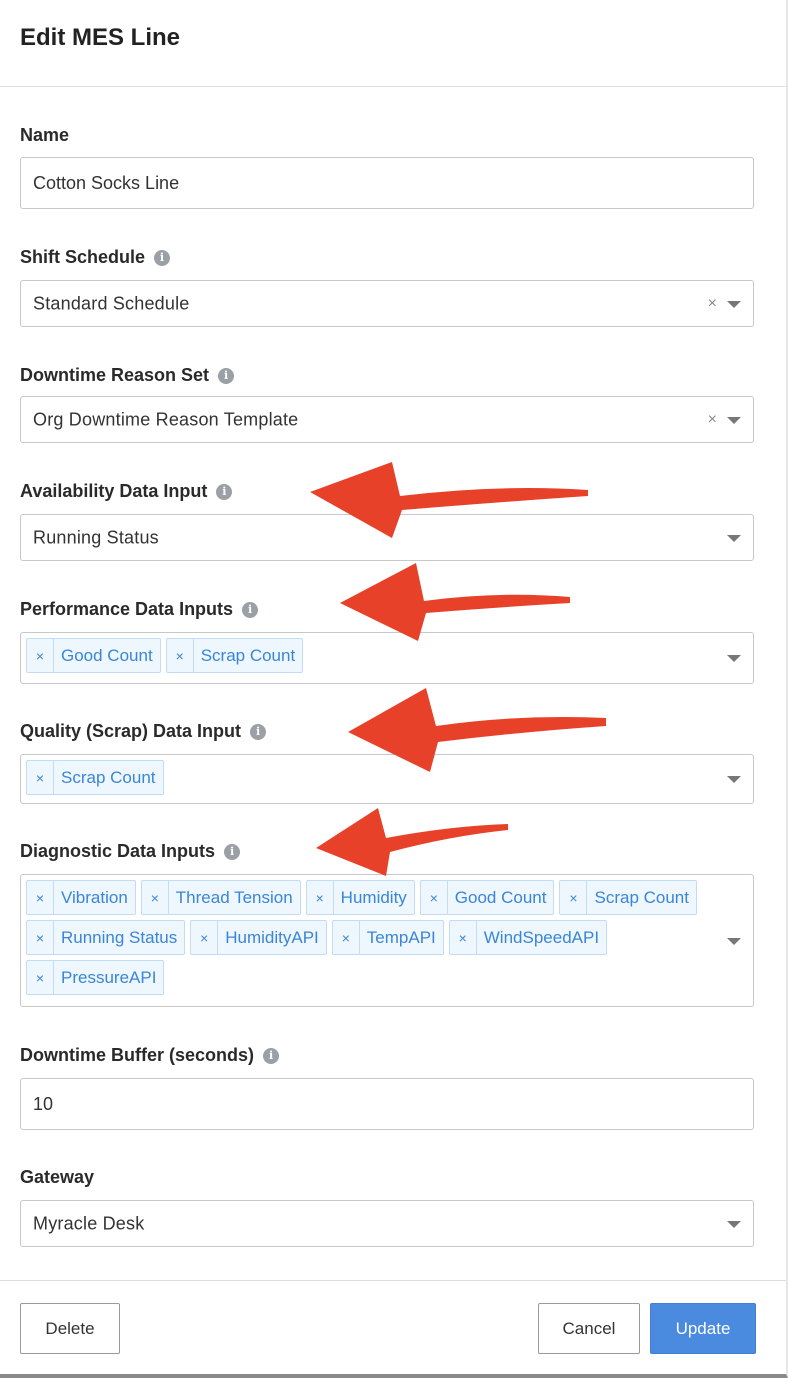  Describe the element at coordinates (387, 303) in the screenshot. I see `shift-schedule-select: Standard Schedule ×` at that location.